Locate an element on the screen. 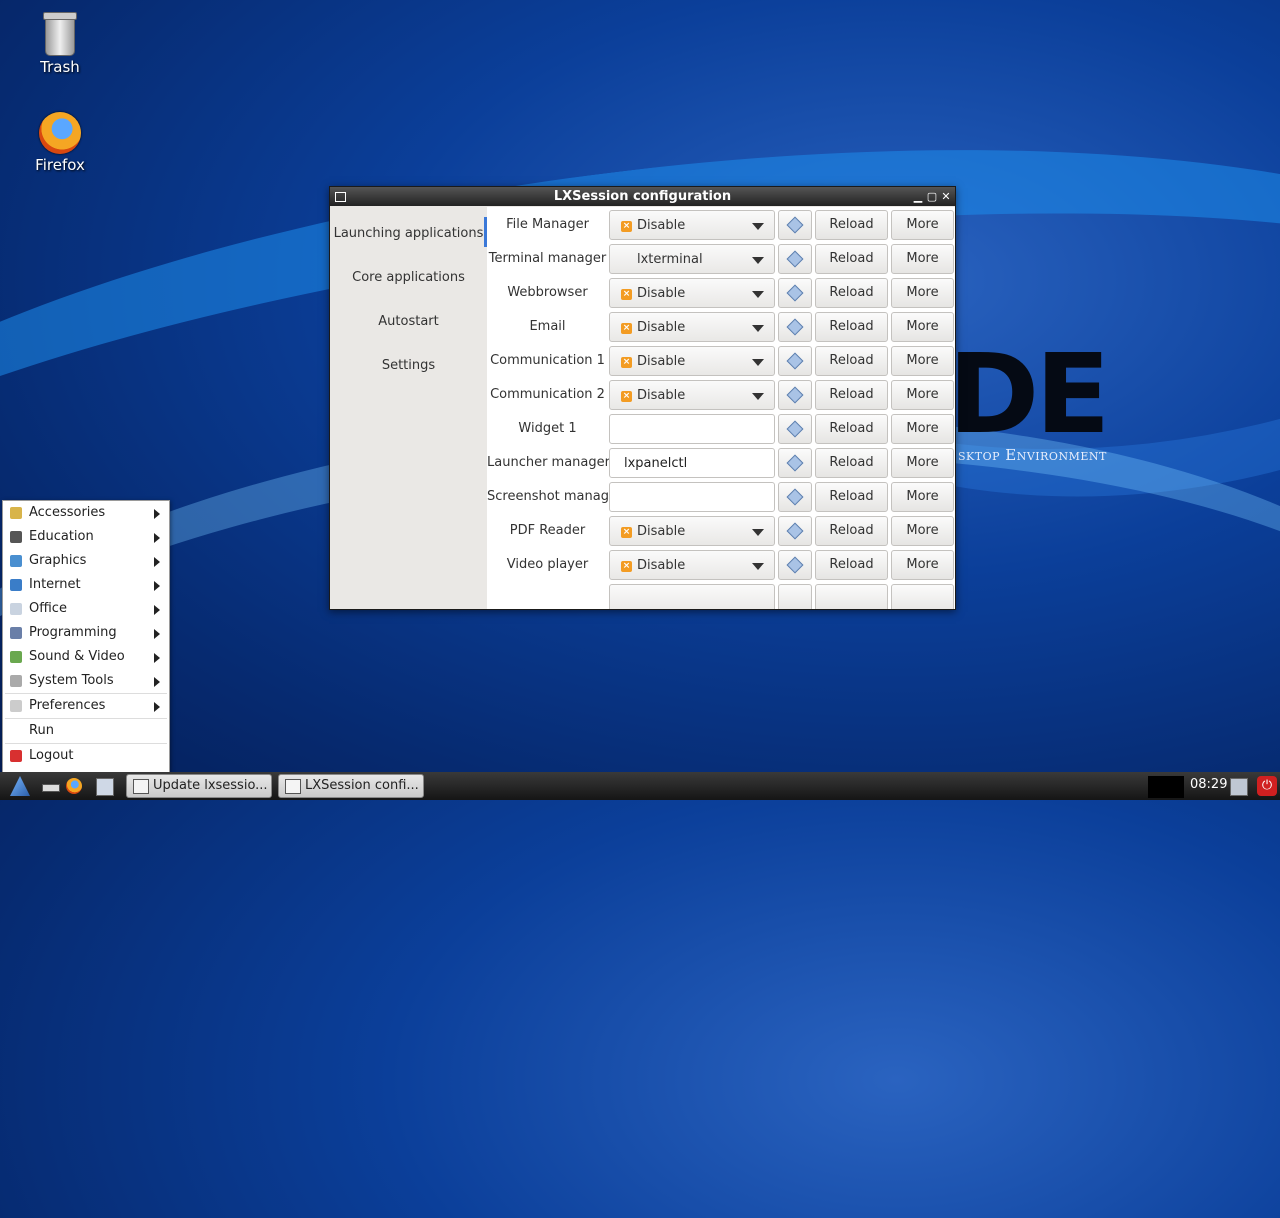 The image size is (1280, 1218). menu-item-education: Education is located at coordinates (86, 537).